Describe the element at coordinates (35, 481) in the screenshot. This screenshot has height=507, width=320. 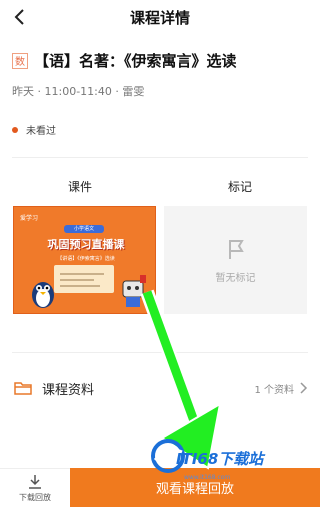
I see `download-icon` at that location.